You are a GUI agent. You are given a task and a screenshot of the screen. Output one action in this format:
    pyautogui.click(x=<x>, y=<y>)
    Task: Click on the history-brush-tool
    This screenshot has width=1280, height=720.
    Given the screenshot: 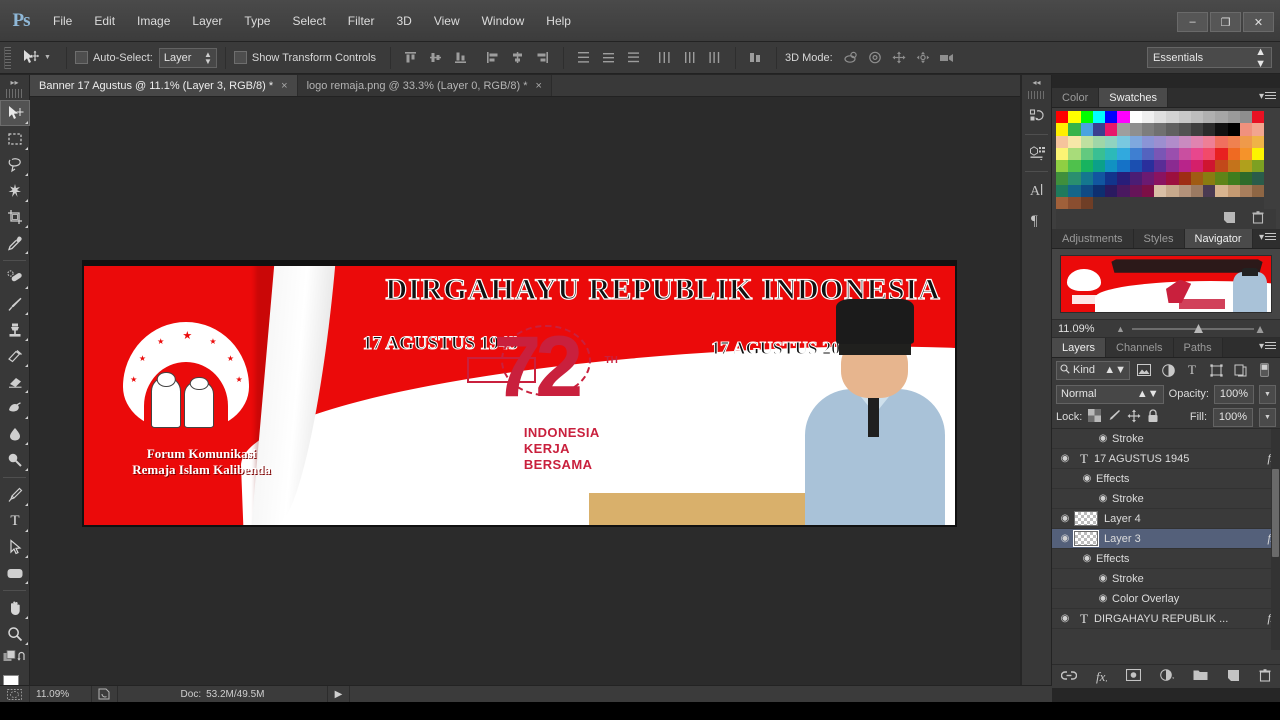 What is the action you would take?
    pyautogui.click(x=15, y=356)
    